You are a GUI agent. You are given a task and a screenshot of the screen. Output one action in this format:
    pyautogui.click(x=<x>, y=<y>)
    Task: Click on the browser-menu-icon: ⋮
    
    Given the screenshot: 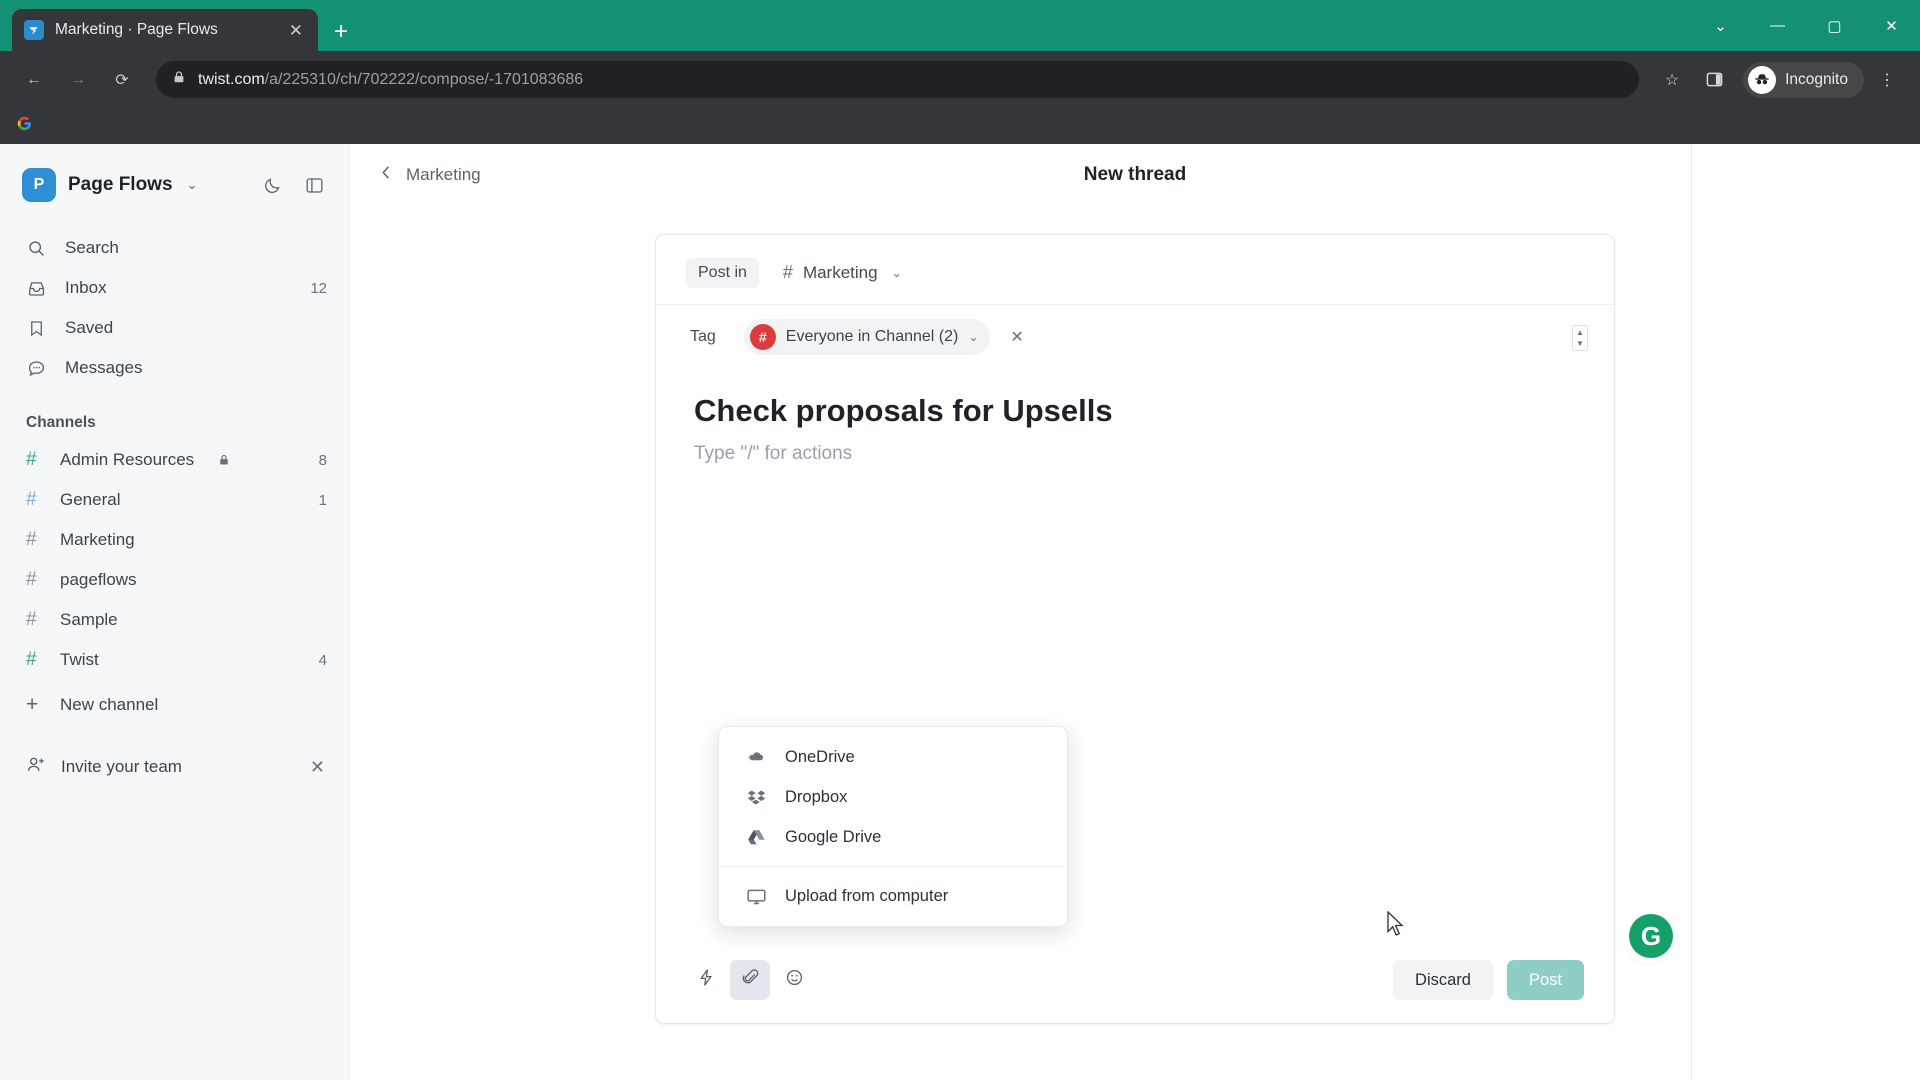 What is the action you would take?
    pyautogui.click(x=1887, y=80)
    